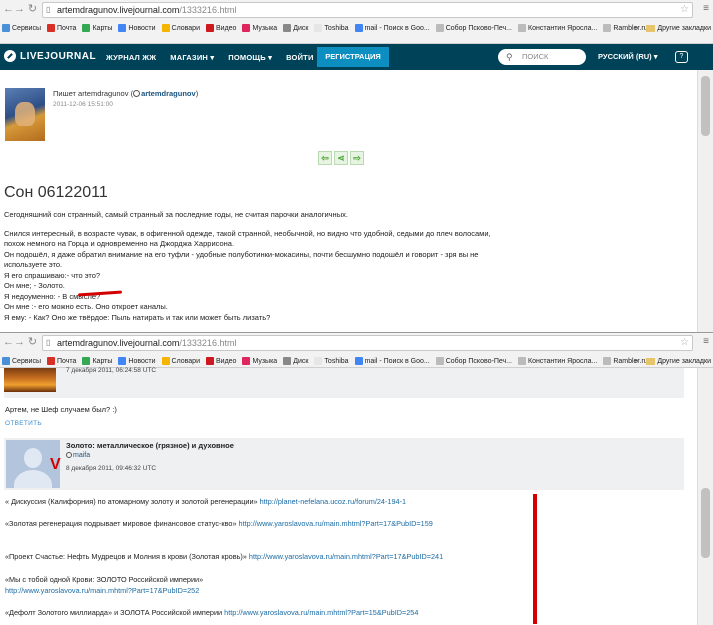 The height and width of the screenshot is (625, 713). Describe the element at coordinates (250, 57) in the screenshot. I see `nav-help: ПОМОЩЬ ▾` at that location.